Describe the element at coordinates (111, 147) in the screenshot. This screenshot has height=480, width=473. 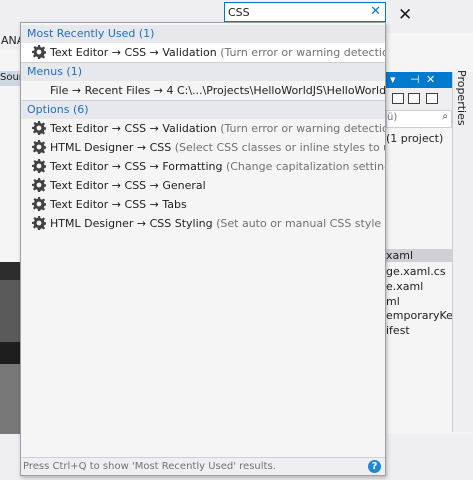
I see `result-title: HTML Designer → CSS` at that location.